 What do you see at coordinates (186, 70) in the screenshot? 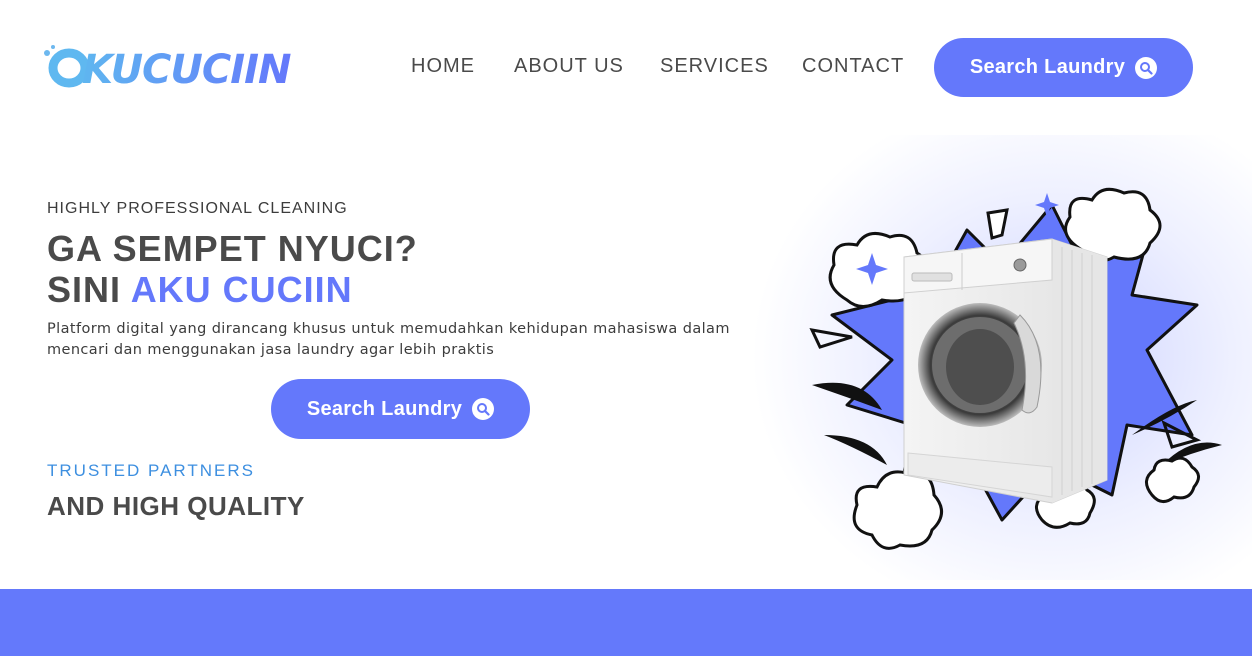
I see `svg-text: KUCUCIIN` at bounding box center [186, 70].